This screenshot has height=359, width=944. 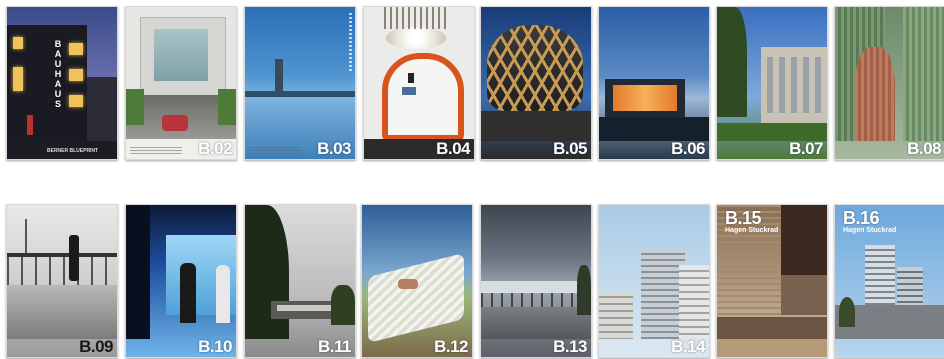 What do you see at coordinates (889, 281) in the screenshot?
I see `cover-b16: B.16 Hagen Stuckrad` at bounding box center [889, 281].